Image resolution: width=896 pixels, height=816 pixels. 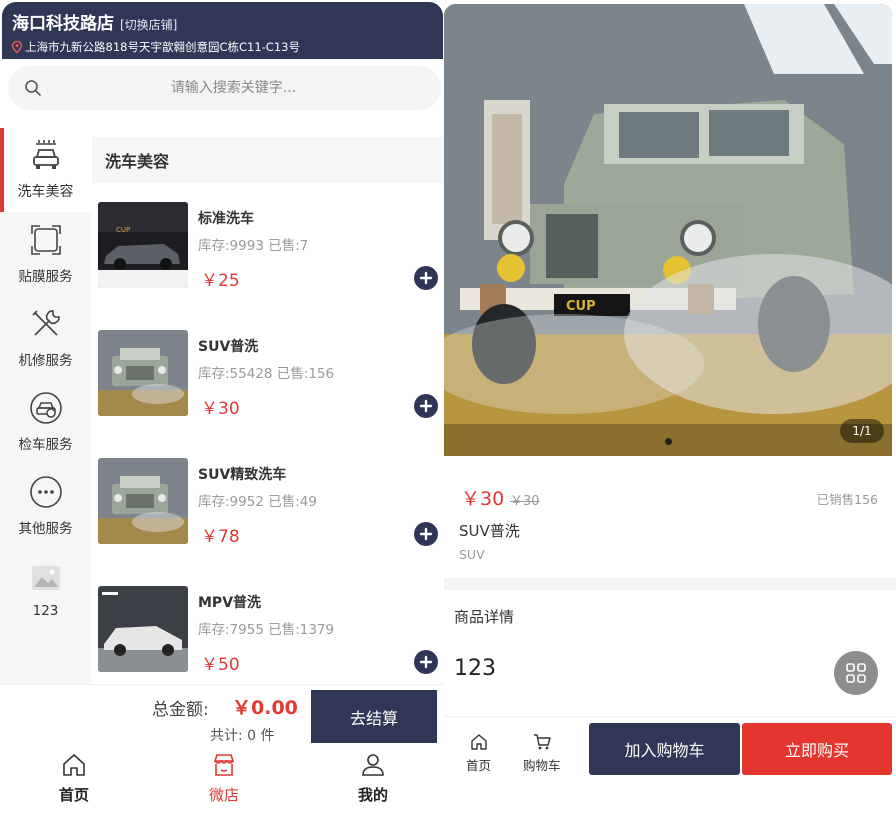 What do you see at coordinates (253, 246) in the screenshot?
I see `product-stock: 库存:9993 已售:7` at bounding box center [253, 246].